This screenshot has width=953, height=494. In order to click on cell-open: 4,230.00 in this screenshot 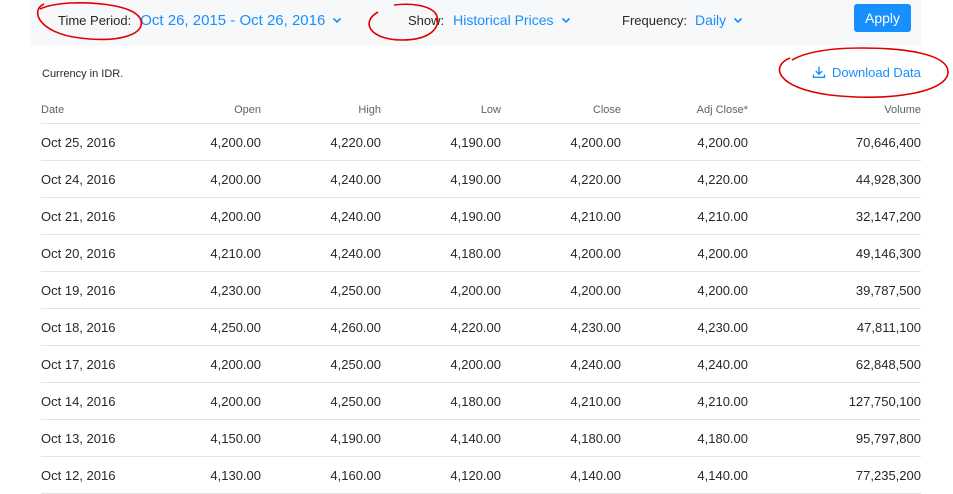, I will do `click(201, 290)`.